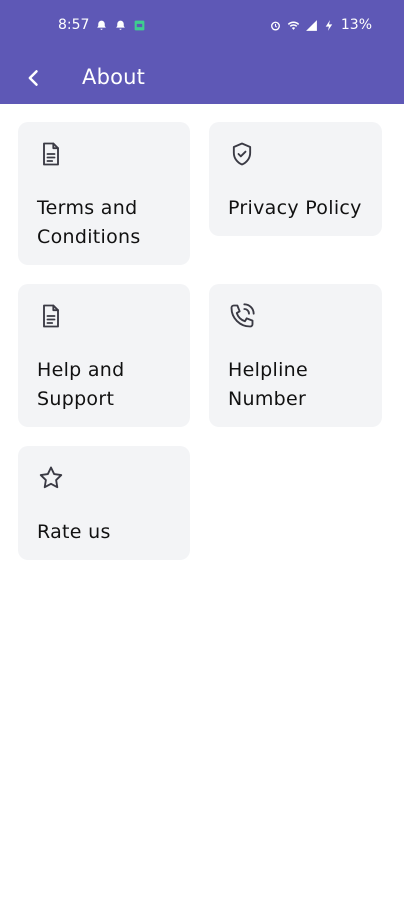 This screenshot has height=900, width=404. What do you see at coordinates (329, 25) in the screenshot?
I see `charging-icon` at bounding box center [329, 25].